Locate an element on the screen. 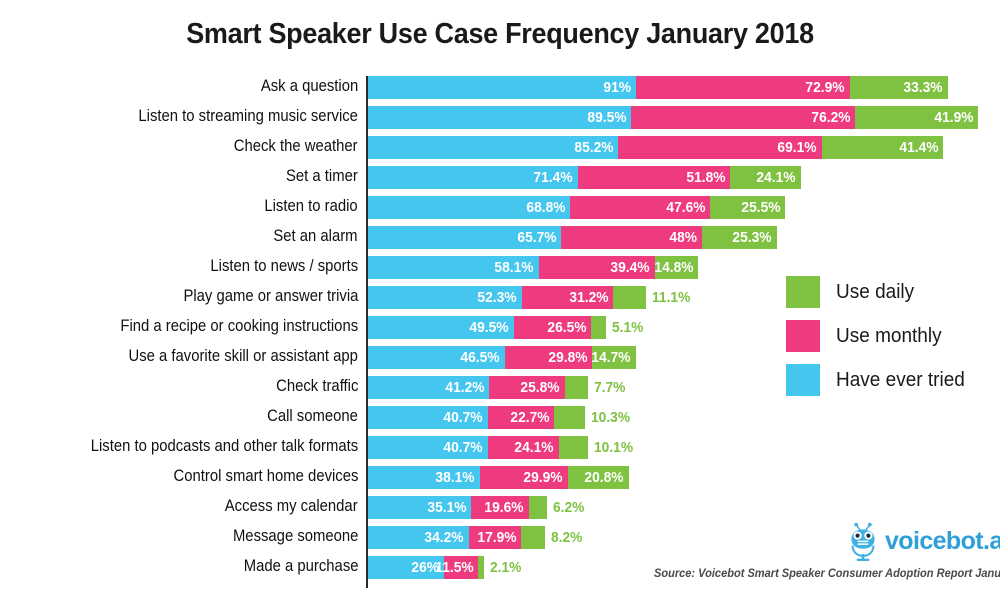  category-label: Made a purchase is located at coordinates (300, 566).